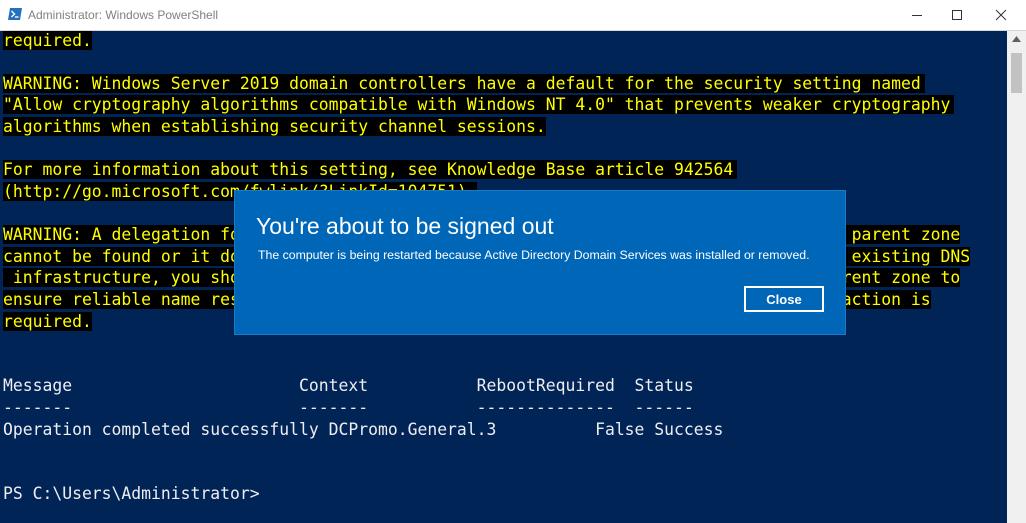 The height and width of the screenshot is (523, 1026). I want to click on powershell-icon, so click(15, 14).